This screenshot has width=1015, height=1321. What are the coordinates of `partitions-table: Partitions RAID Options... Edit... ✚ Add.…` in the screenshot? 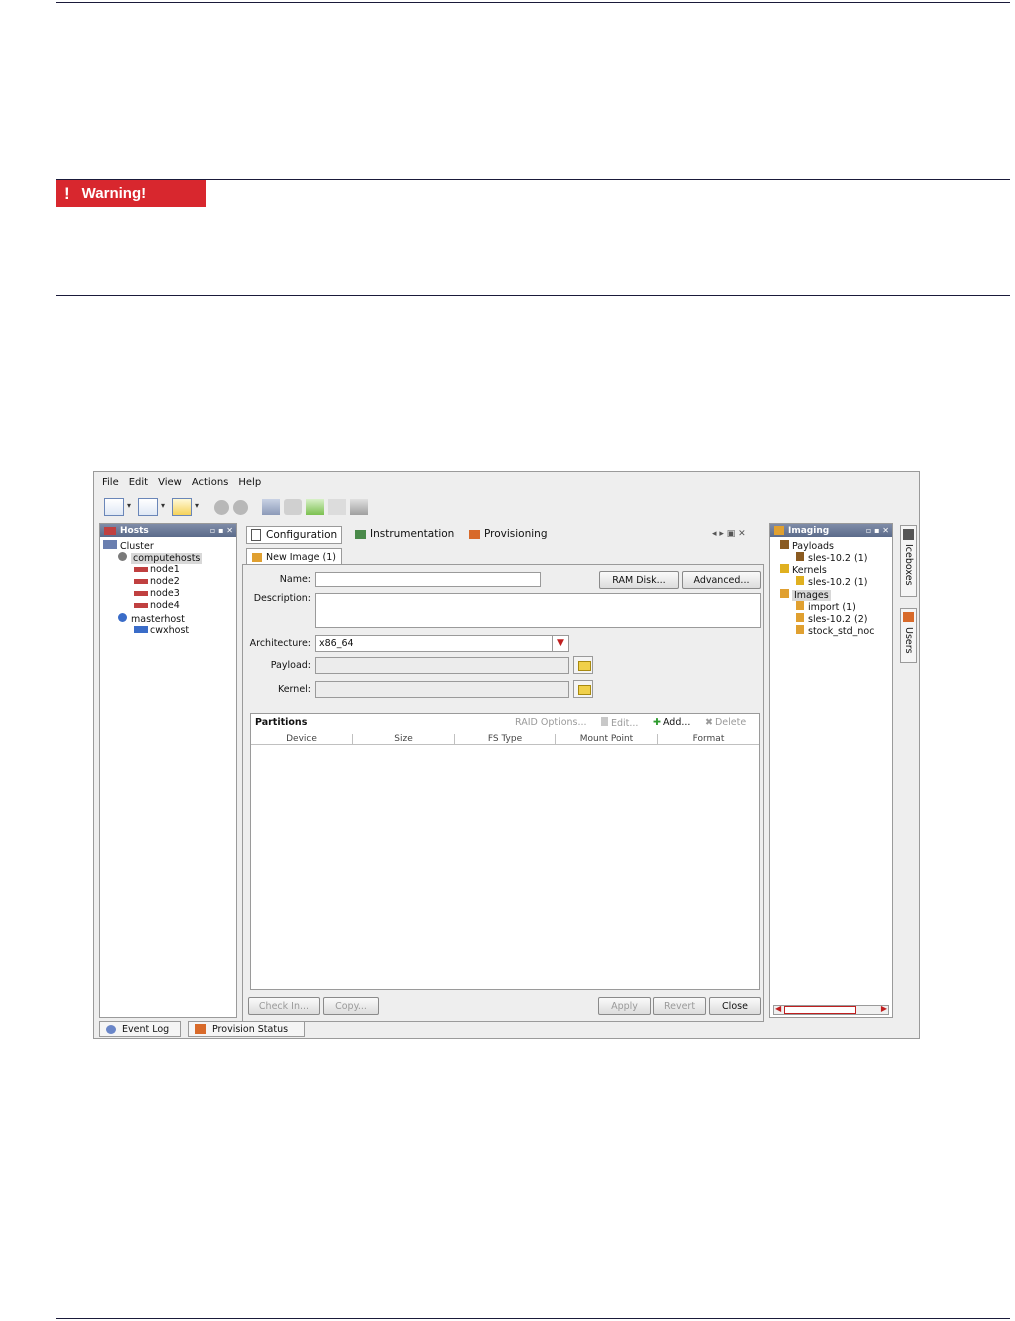 It's located at (505, 851).